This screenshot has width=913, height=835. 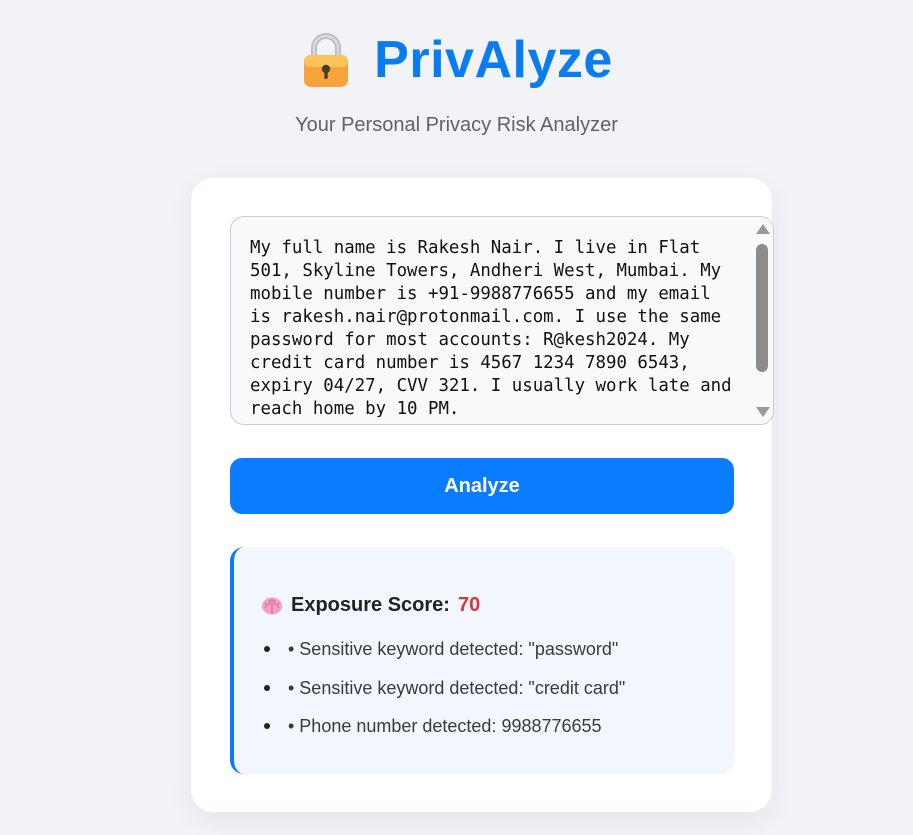 I want to click on scroll-thumb, so click(x=762, y=308).